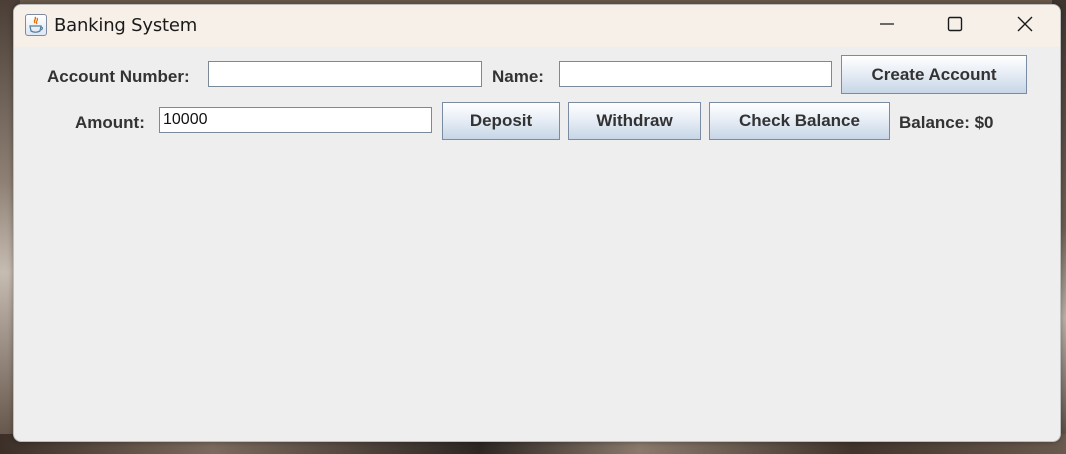 The width and height of the screenshot is (1066, 454). I want to click on name-field, so click(695, 74).